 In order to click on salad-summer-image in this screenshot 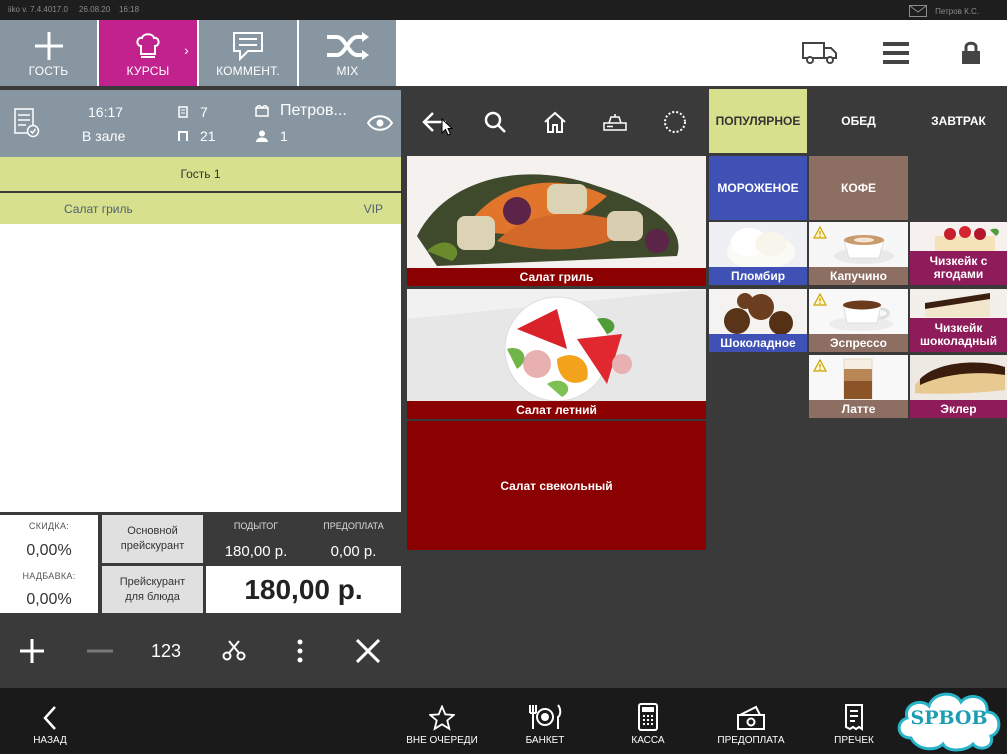, I will do `click(556, 345)`.